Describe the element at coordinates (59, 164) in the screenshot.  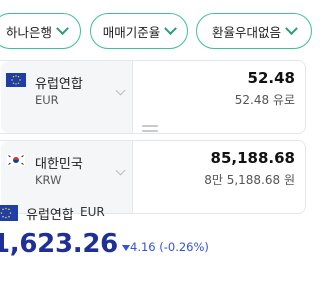
I see `to-currency-name: 대한민국` at that location.